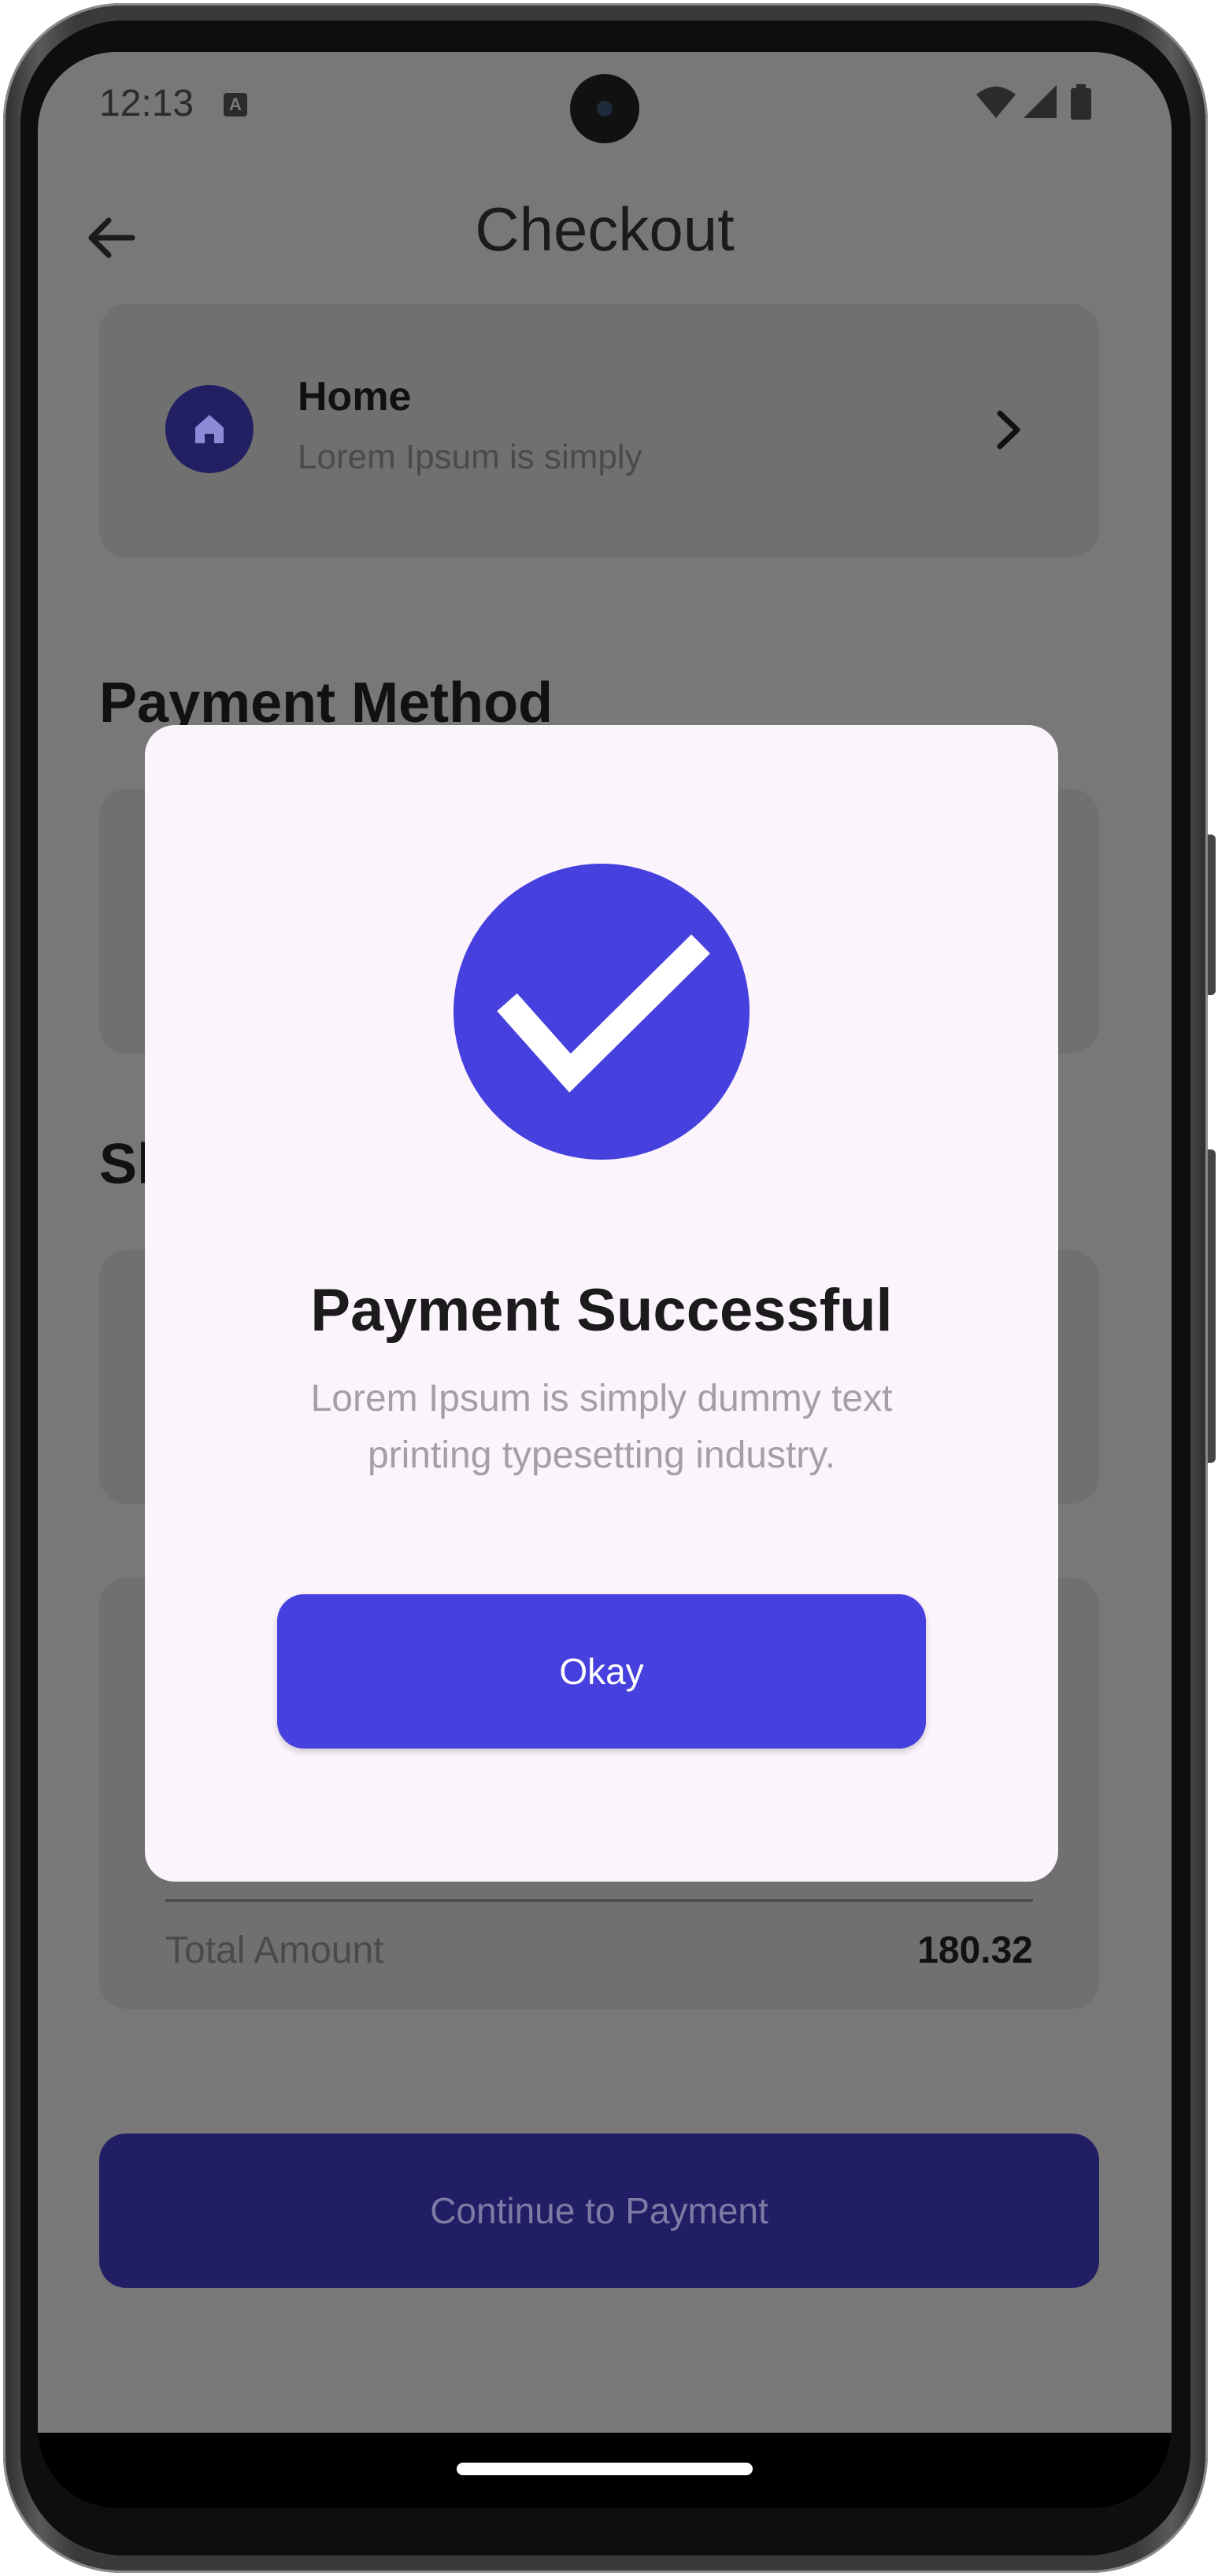 The height and width of the screenshot is (2576, 1218). Describe the element at coordinates (1212, 915) in the screenshot. I see `power-button` at that location.